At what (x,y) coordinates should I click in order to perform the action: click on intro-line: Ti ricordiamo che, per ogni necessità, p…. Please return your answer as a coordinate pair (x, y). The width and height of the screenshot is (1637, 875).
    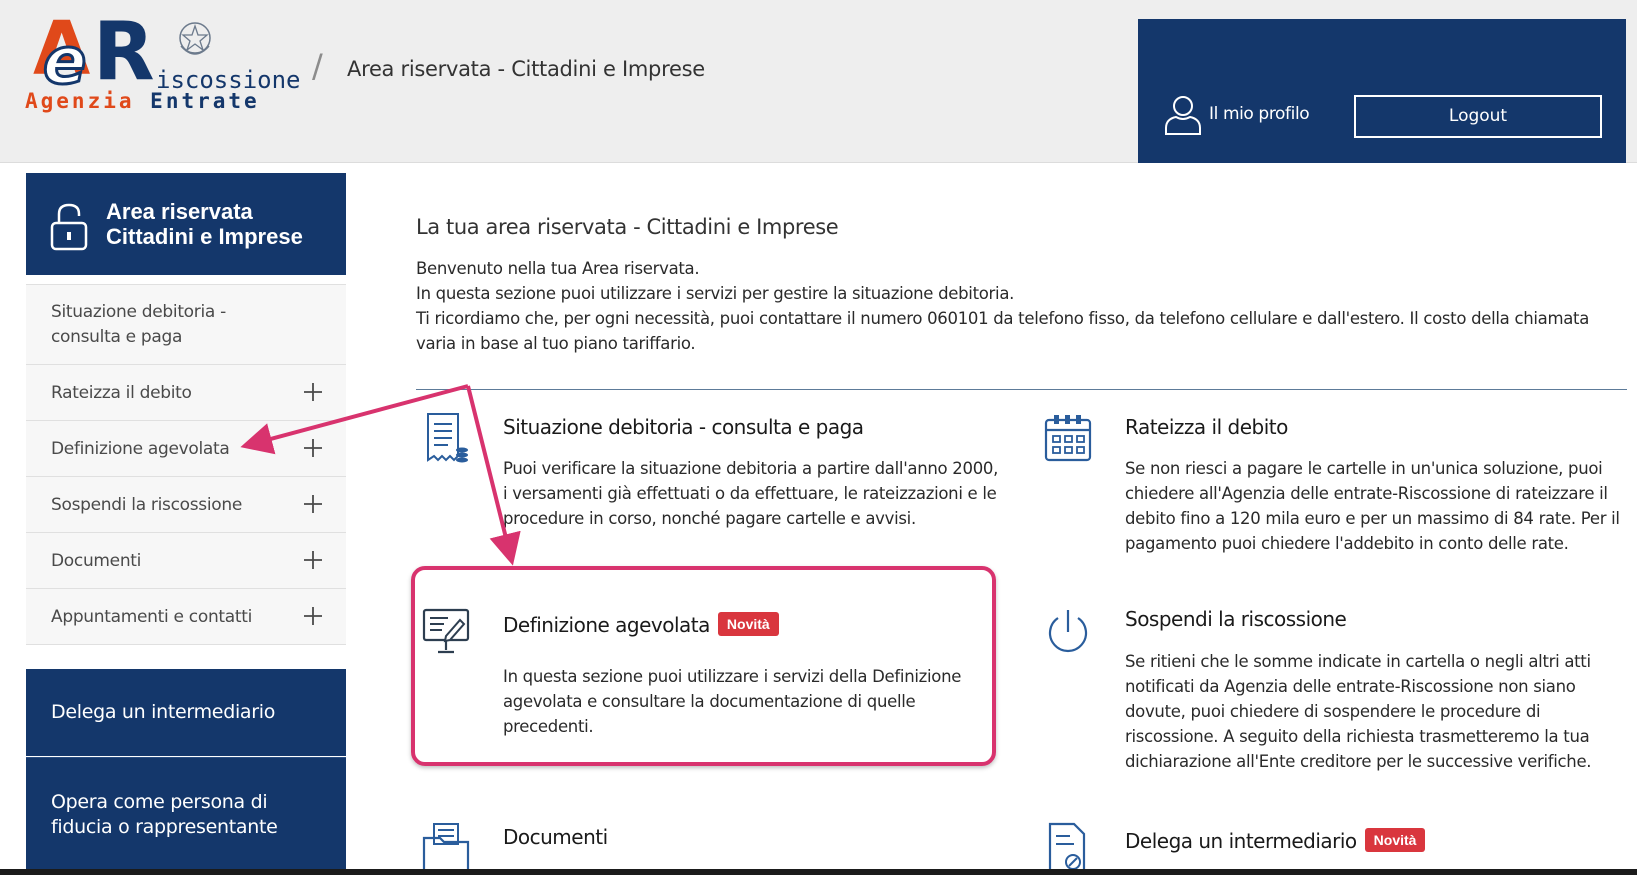
    Looking at the image, I should click on (1003, 331).